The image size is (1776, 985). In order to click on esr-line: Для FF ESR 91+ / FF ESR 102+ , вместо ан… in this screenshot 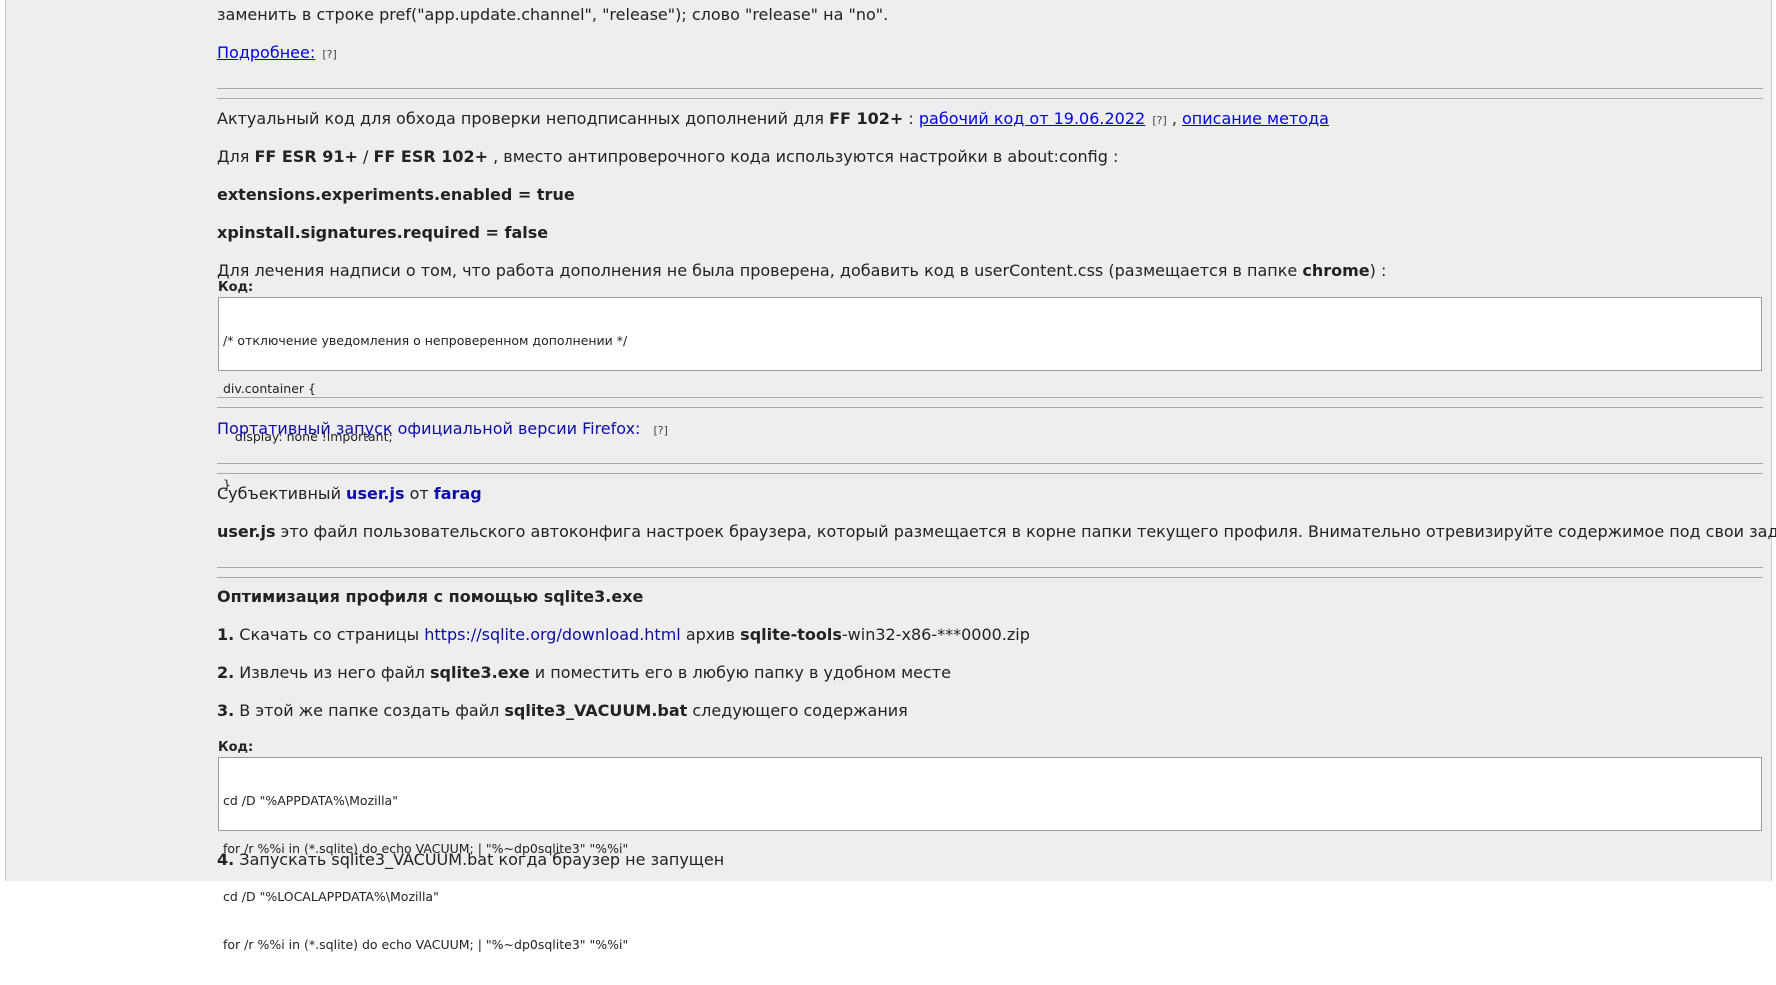, I will do `click(668, 156)`.